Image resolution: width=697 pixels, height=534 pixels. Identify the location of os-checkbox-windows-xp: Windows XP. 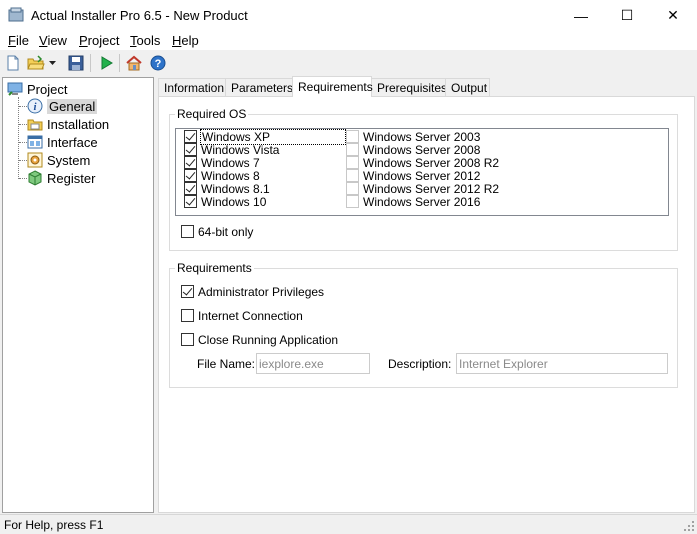
(265, 136).